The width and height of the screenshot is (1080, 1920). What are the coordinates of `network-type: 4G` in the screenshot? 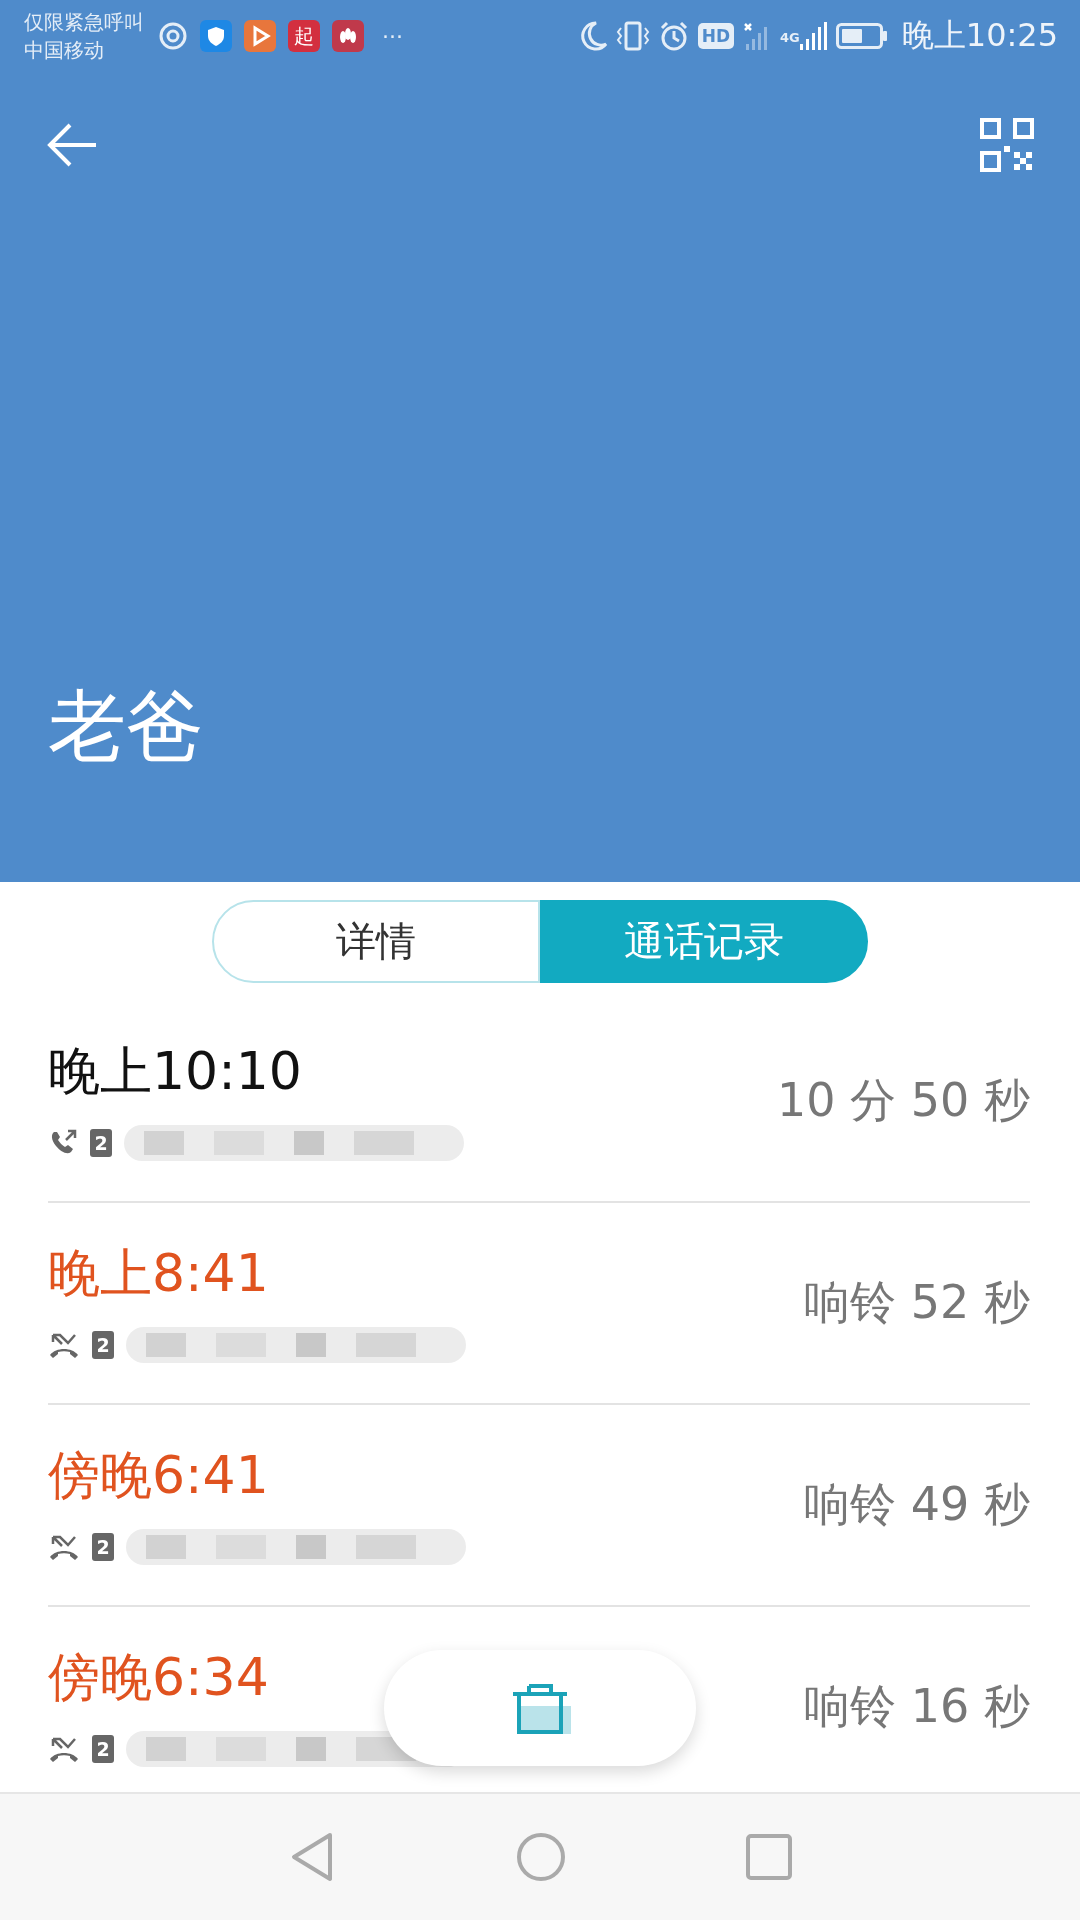 It's located at (790, 37).